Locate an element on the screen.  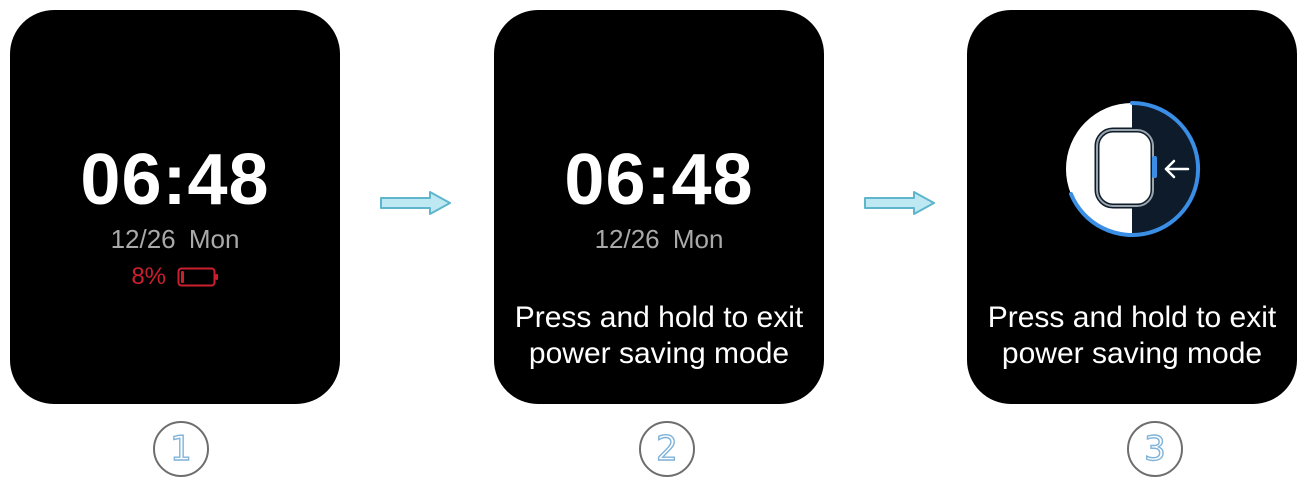
step-marker-1: 1 is located at coordinates (181, 449).